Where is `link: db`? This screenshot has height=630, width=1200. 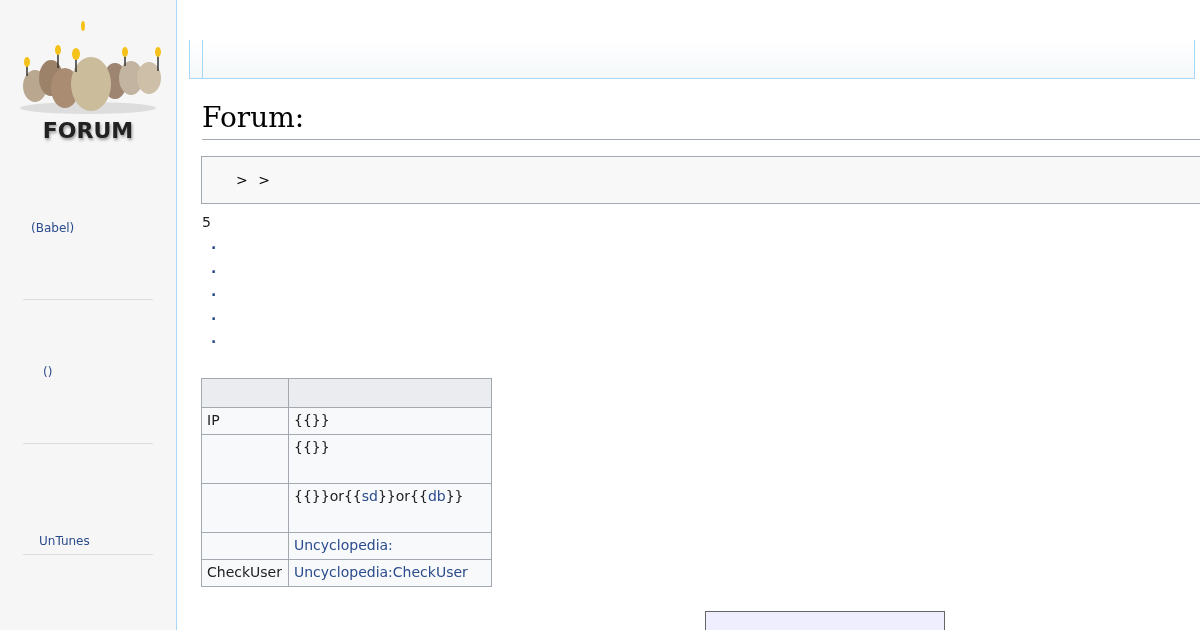 link: db is located at coordinates (436, 495).